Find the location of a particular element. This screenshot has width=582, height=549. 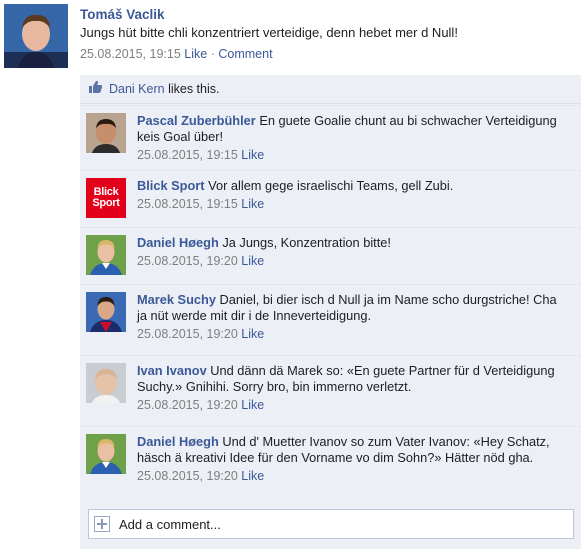

comment-text: Ja Jungs, Konzentration bitte! is located at coordinates (306, 242).